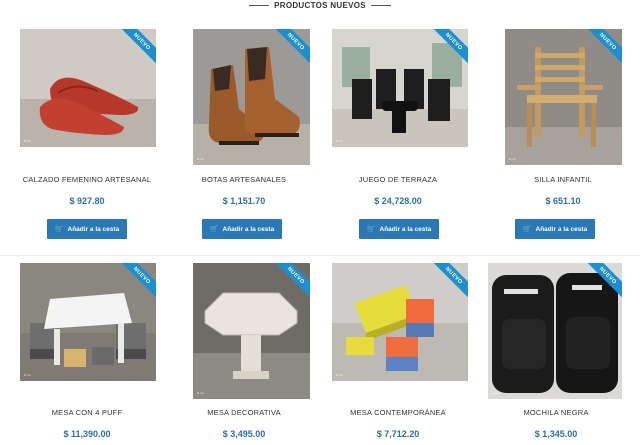  I want to click on product-name: MESA CON 4 PUFF, so click(87, 412).